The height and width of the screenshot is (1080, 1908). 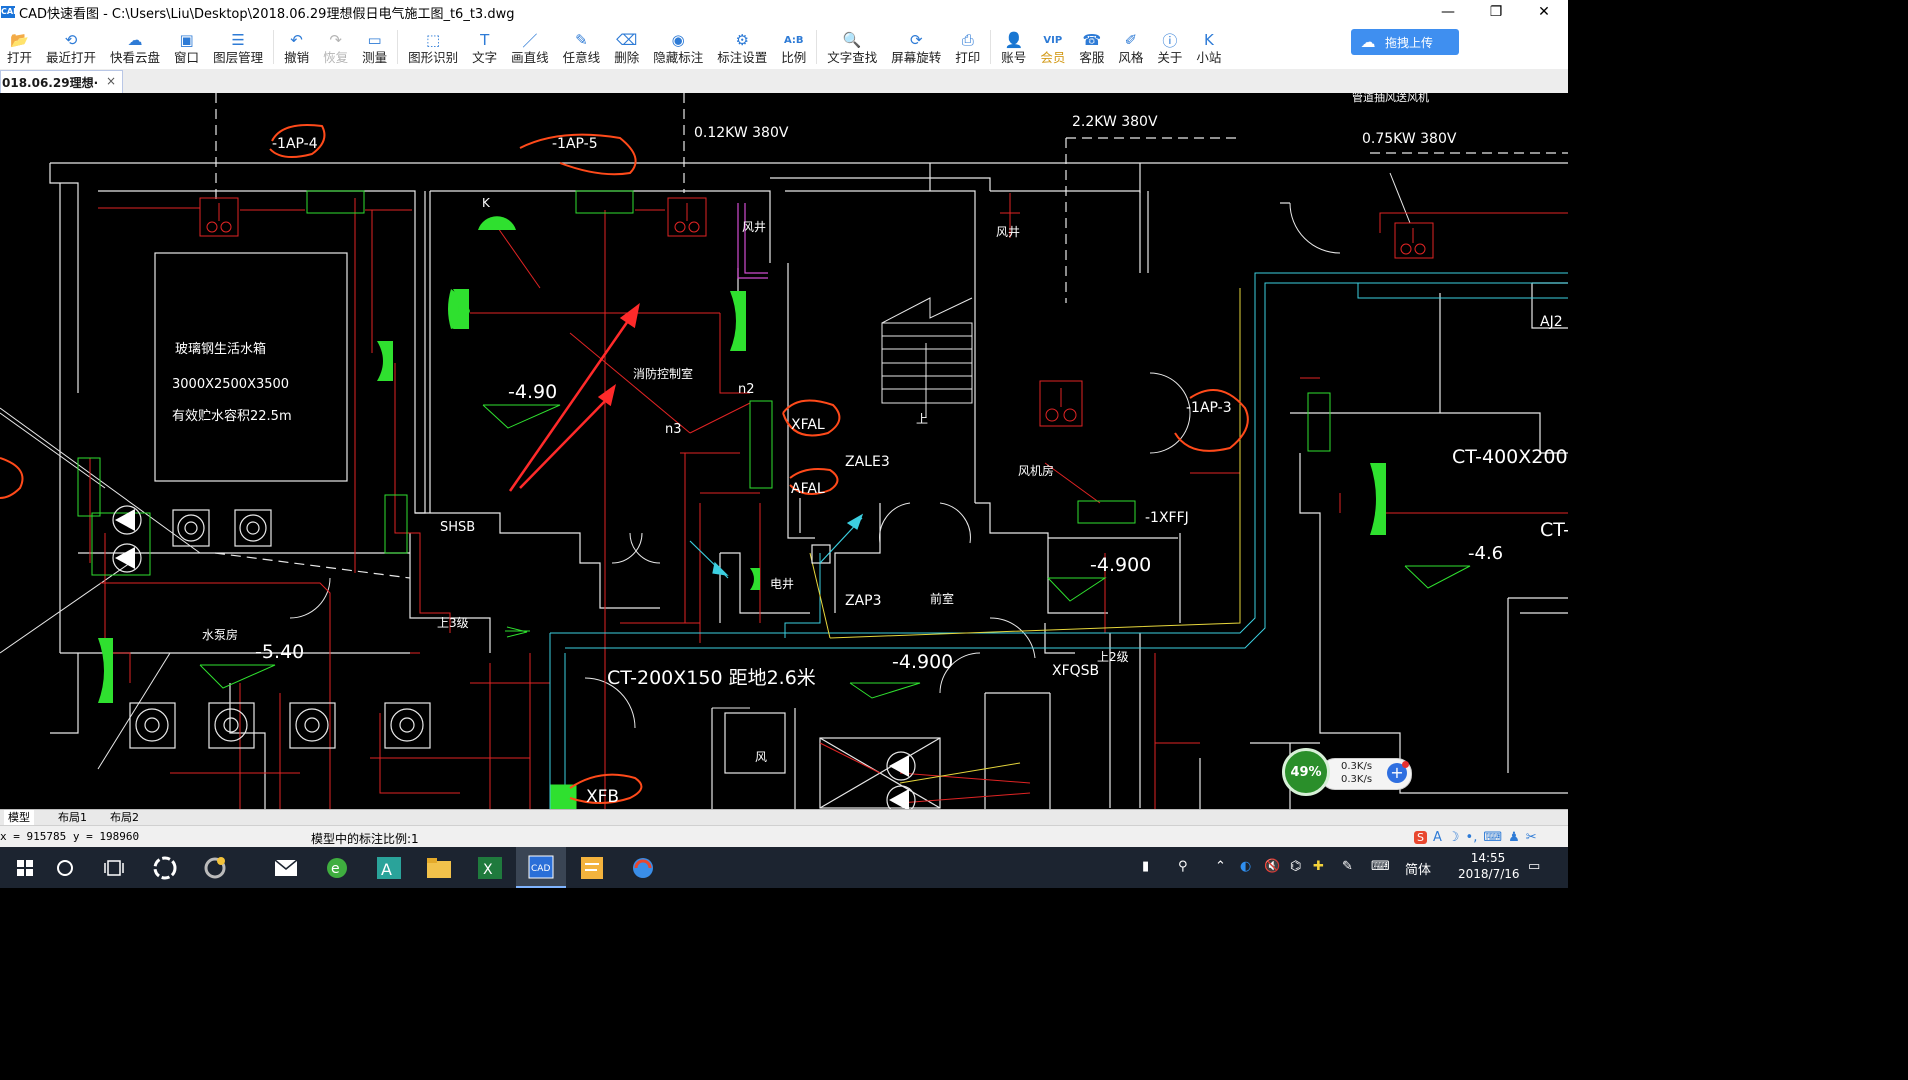 What do you see at coordinates (782, 584) in the screenshot?
I see `drawing-label-elec-well: 电井` at bounding box center [782, 584].